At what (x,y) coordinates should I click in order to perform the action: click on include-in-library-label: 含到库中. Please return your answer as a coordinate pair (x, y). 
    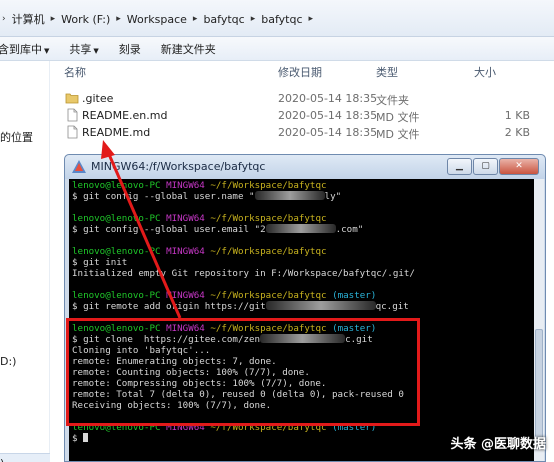
    Looking at the image, I should click on (21, 49).